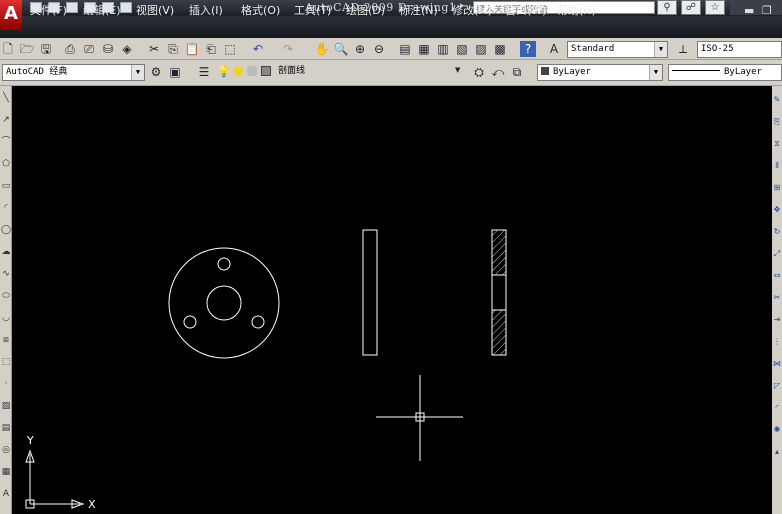 The height and width of the screenshot is (514, 782). I want to click on workspace-save-icon: ▣, so click(175, 72).